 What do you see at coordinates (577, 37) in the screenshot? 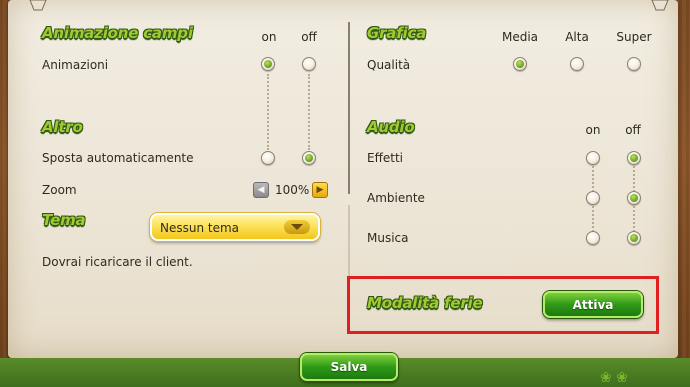
I see `column-header-alta: Alta` at bounding box center [577, 37].